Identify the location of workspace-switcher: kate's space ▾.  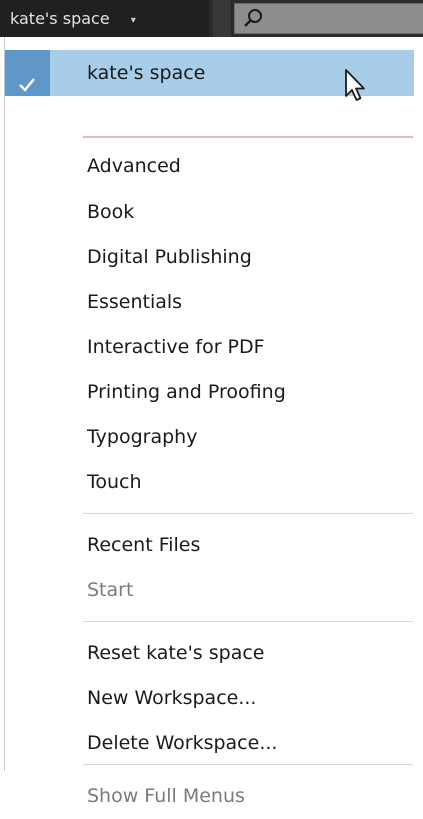
(104, 18).